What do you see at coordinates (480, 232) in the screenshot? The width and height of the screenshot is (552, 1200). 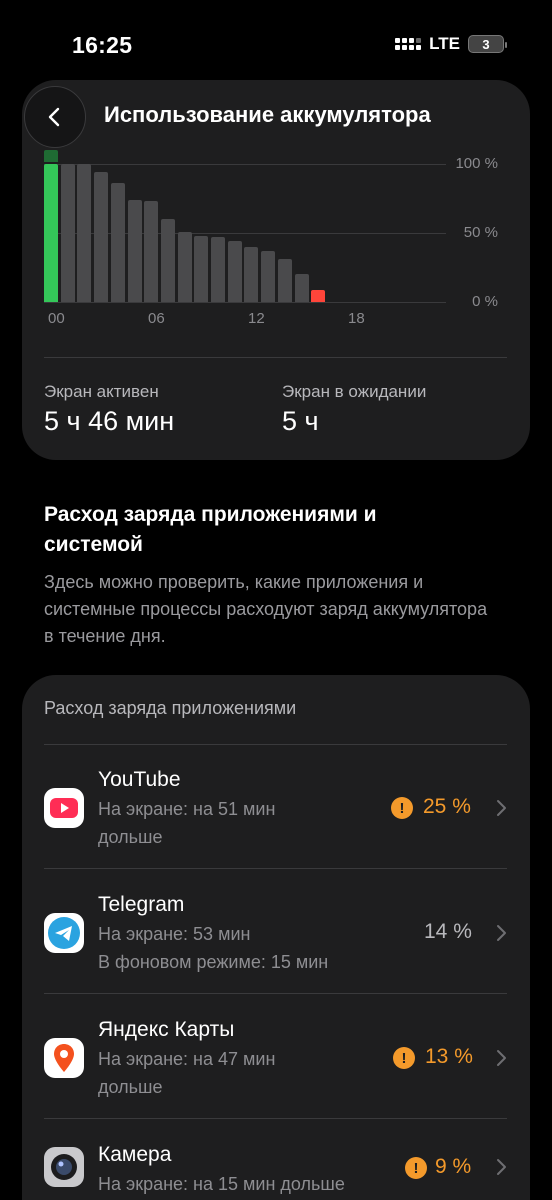 I see `y-tick-label: 50 %` at bounding box center [480, 232].